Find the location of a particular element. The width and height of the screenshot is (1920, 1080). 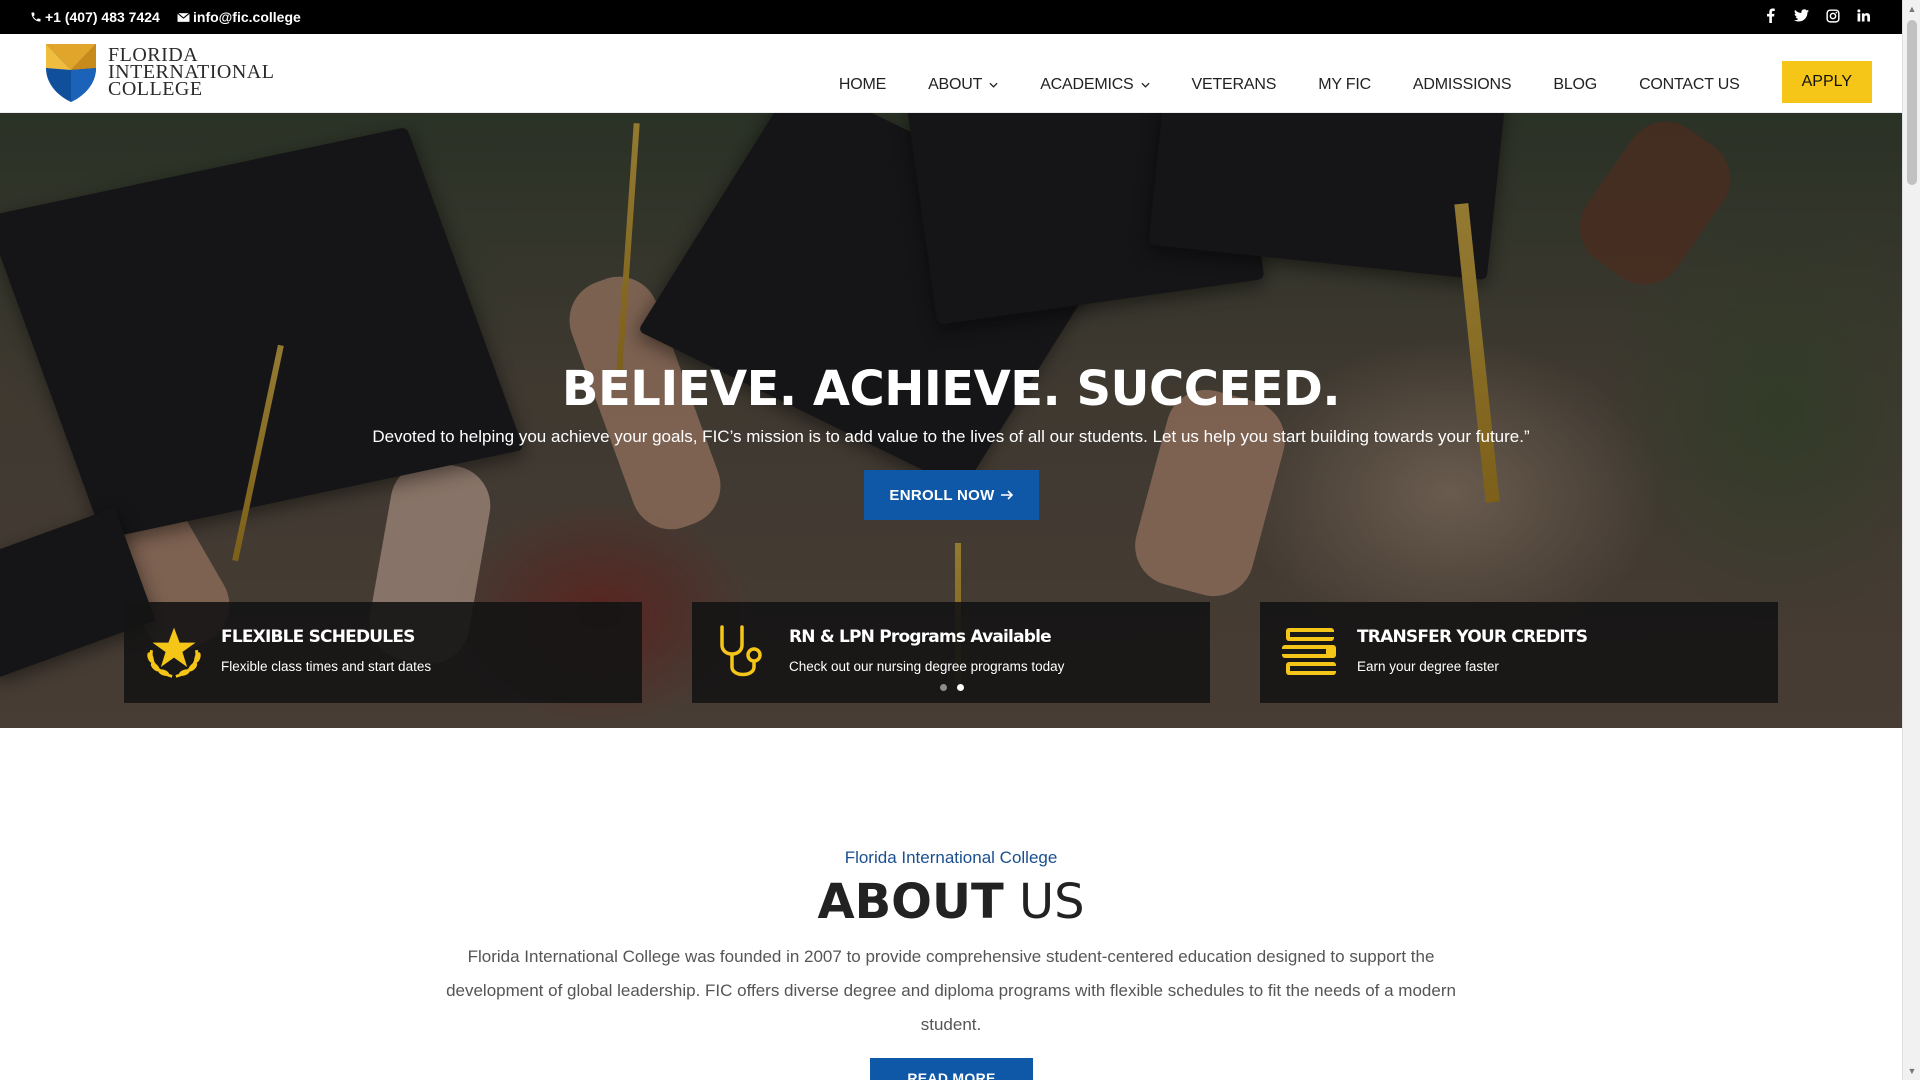

feature-description: Flexible class times and start dates is located at coordinates (326, 666).